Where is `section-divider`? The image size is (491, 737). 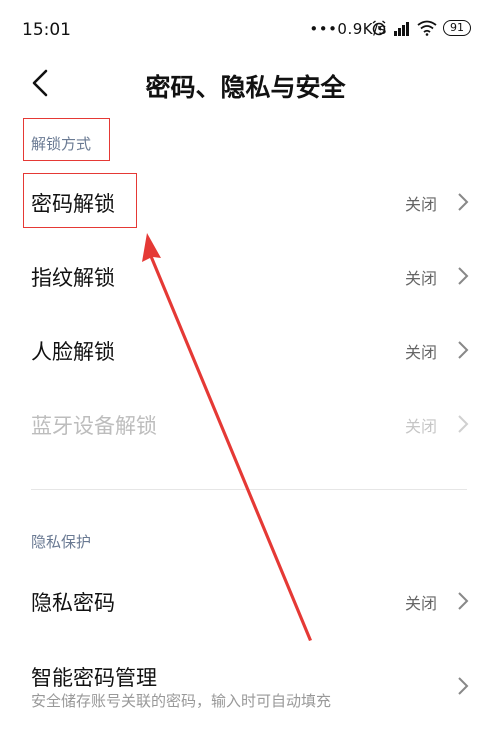 section-divider is located at coordinates (249, 489).